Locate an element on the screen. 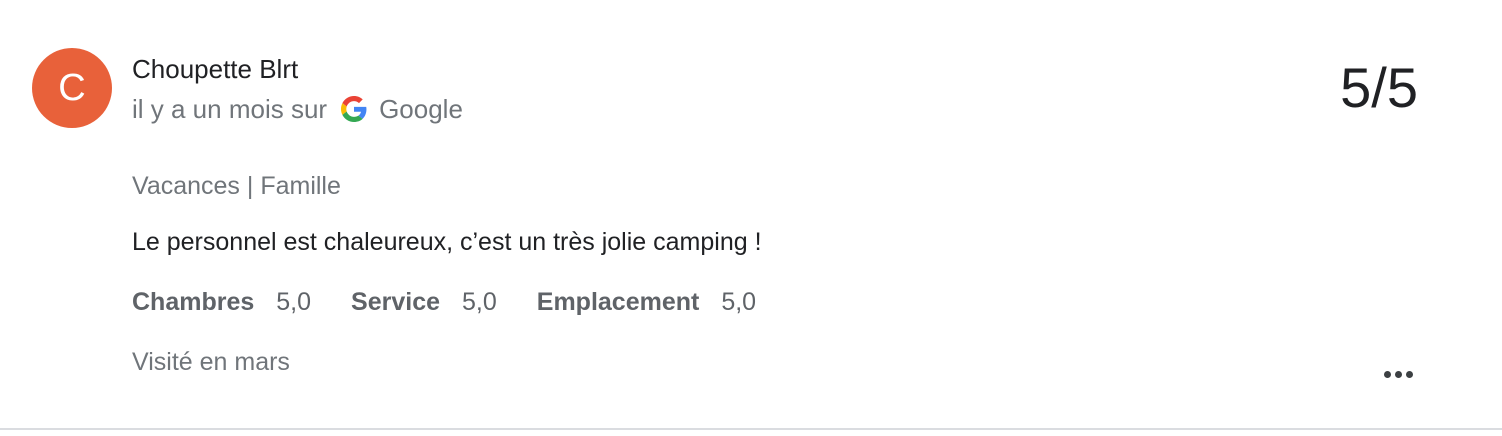 This screenshot has height=436, width=1502. category-ratings: Chambres 5,0 Service 5,0 Emplacement 5,0 is located at coordinates (464, 302).